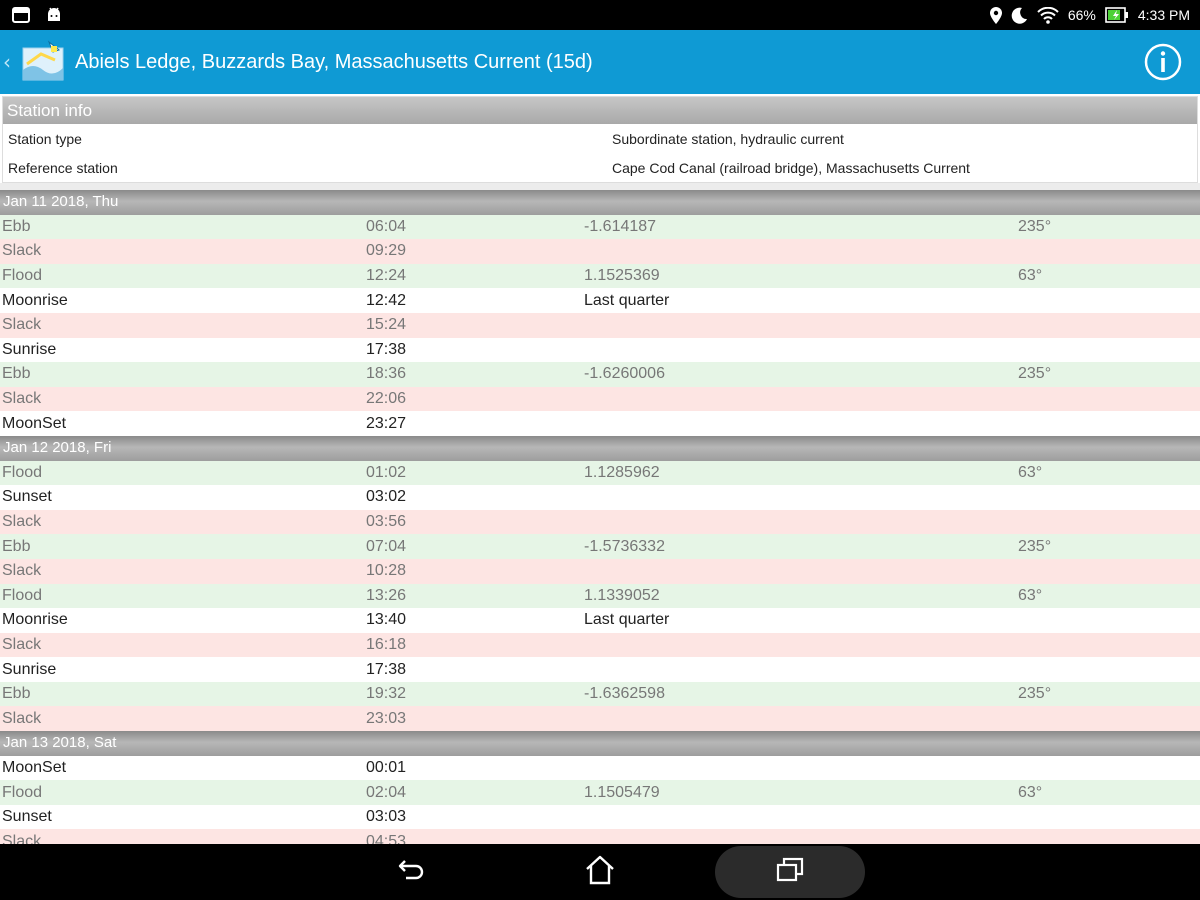 Image resolution: width=1200 pixels, height=900 pixels. I want to click on event-row: Slack 16:18, so click(600, 645).